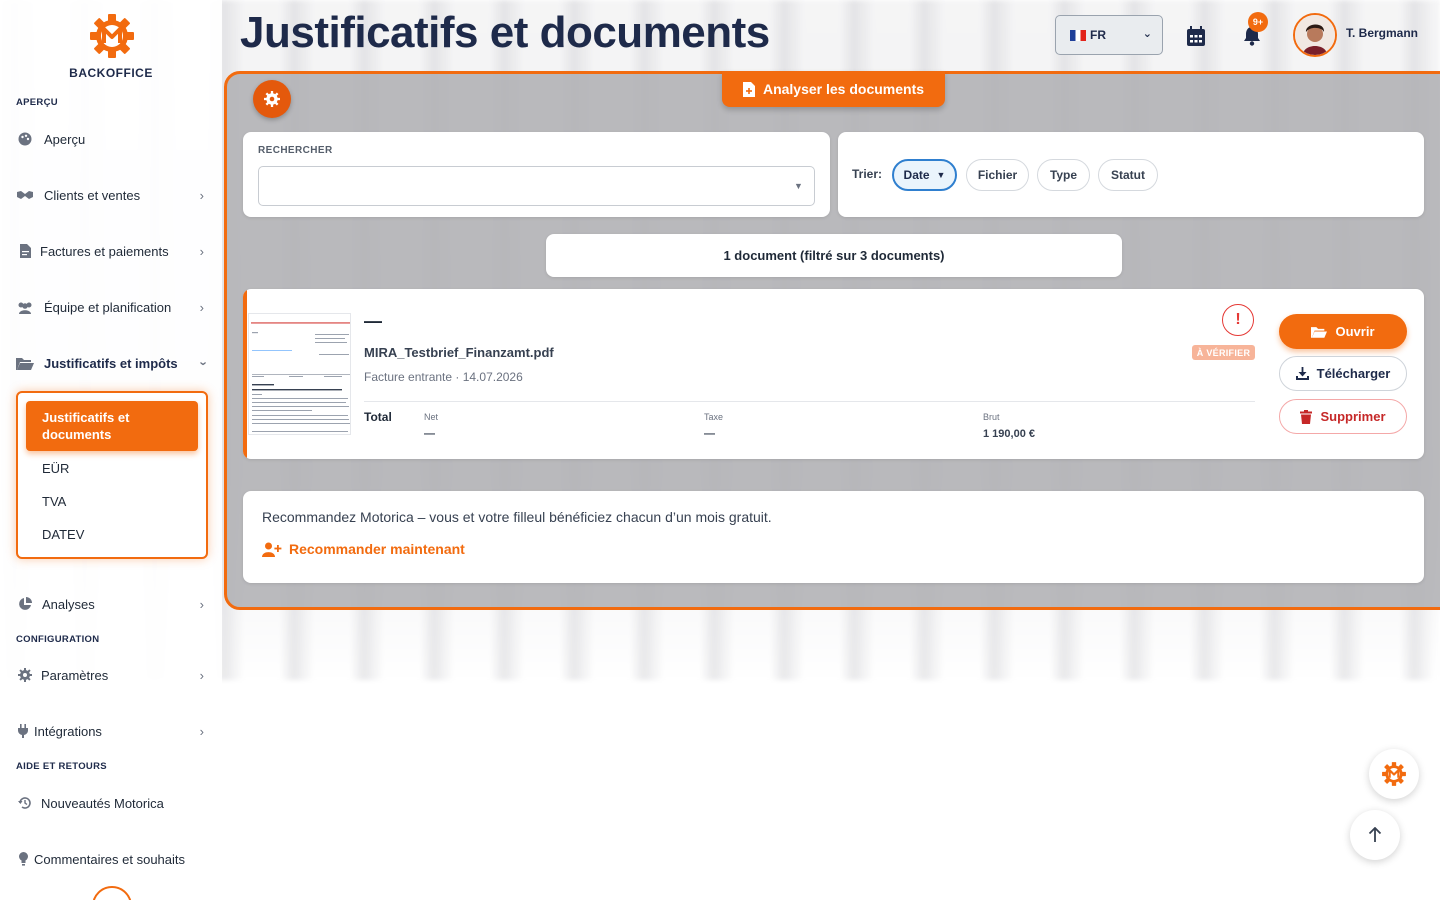 This screenshot has width=1440, height=900. Describe the element at coordinates (112, 139) in the screenshot. I see `sidebar-item-apercu: Aperçu` at that location.